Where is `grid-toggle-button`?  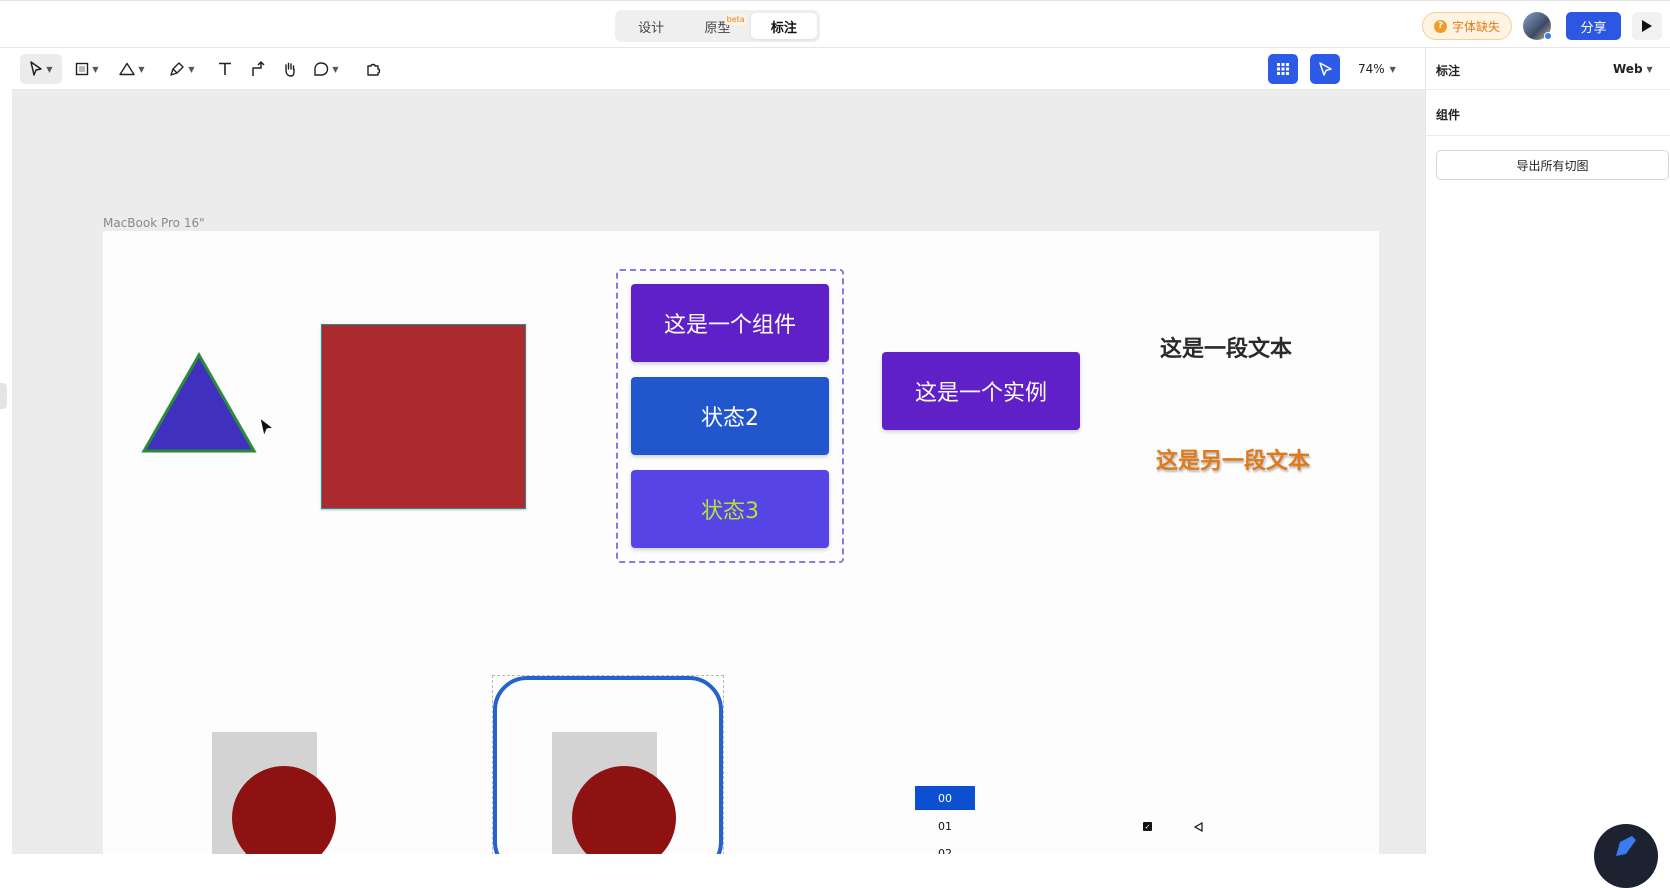
grid-toggle-button is located at coordinates (1283, 69).